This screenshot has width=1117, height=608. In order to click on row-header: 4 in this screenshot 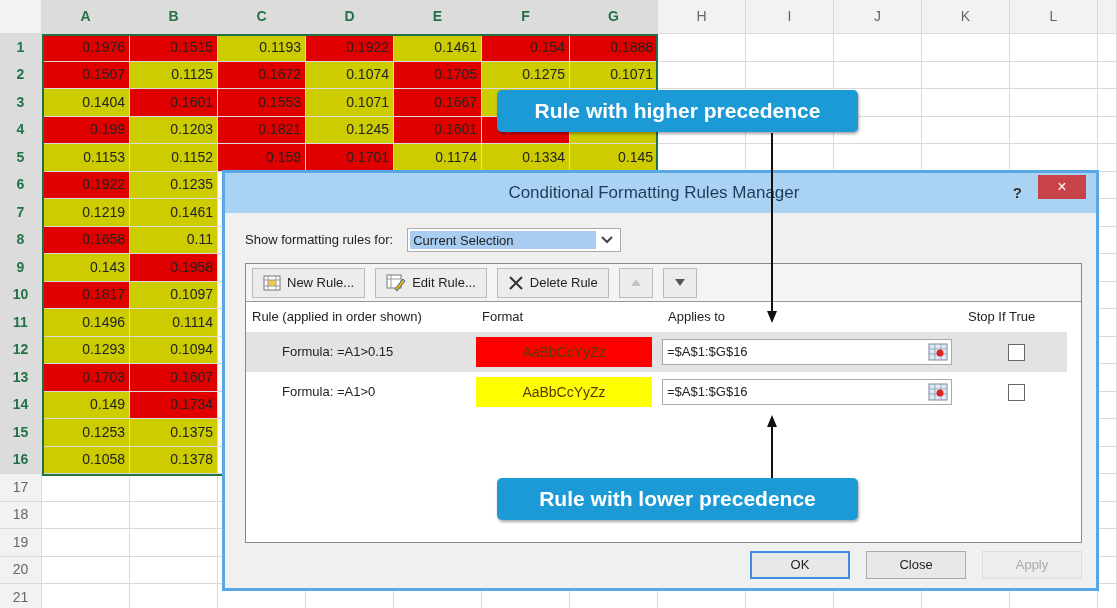, I will do `click(21, 130)`.